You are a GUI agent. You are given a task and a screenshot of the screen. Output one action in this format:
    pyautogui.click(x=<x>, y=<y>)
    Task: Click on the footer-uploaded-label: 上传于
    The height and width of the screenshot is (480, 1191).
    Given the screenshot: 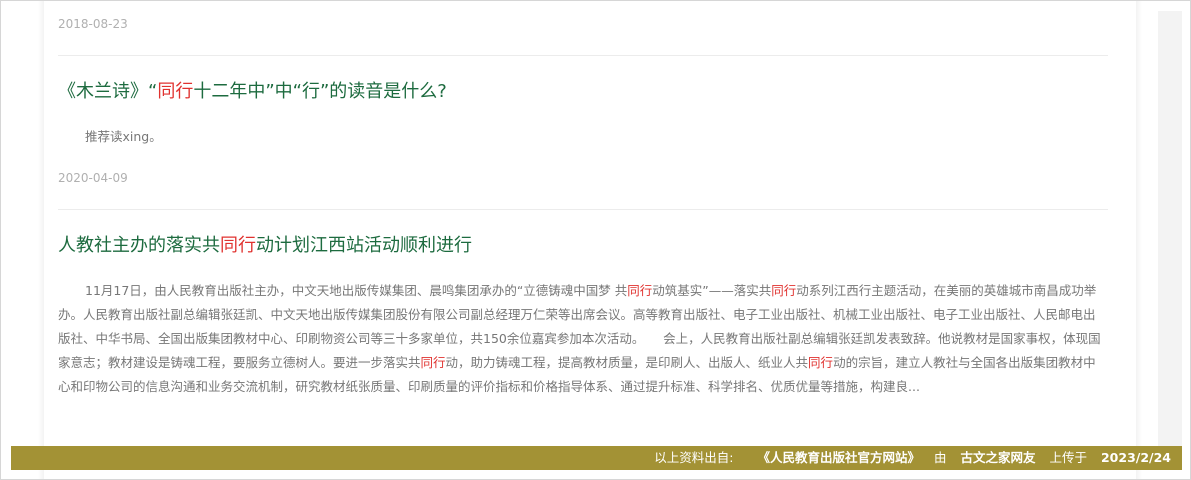 What is the action you would take?
    pyautogui.click(x=1068, y=457)
    